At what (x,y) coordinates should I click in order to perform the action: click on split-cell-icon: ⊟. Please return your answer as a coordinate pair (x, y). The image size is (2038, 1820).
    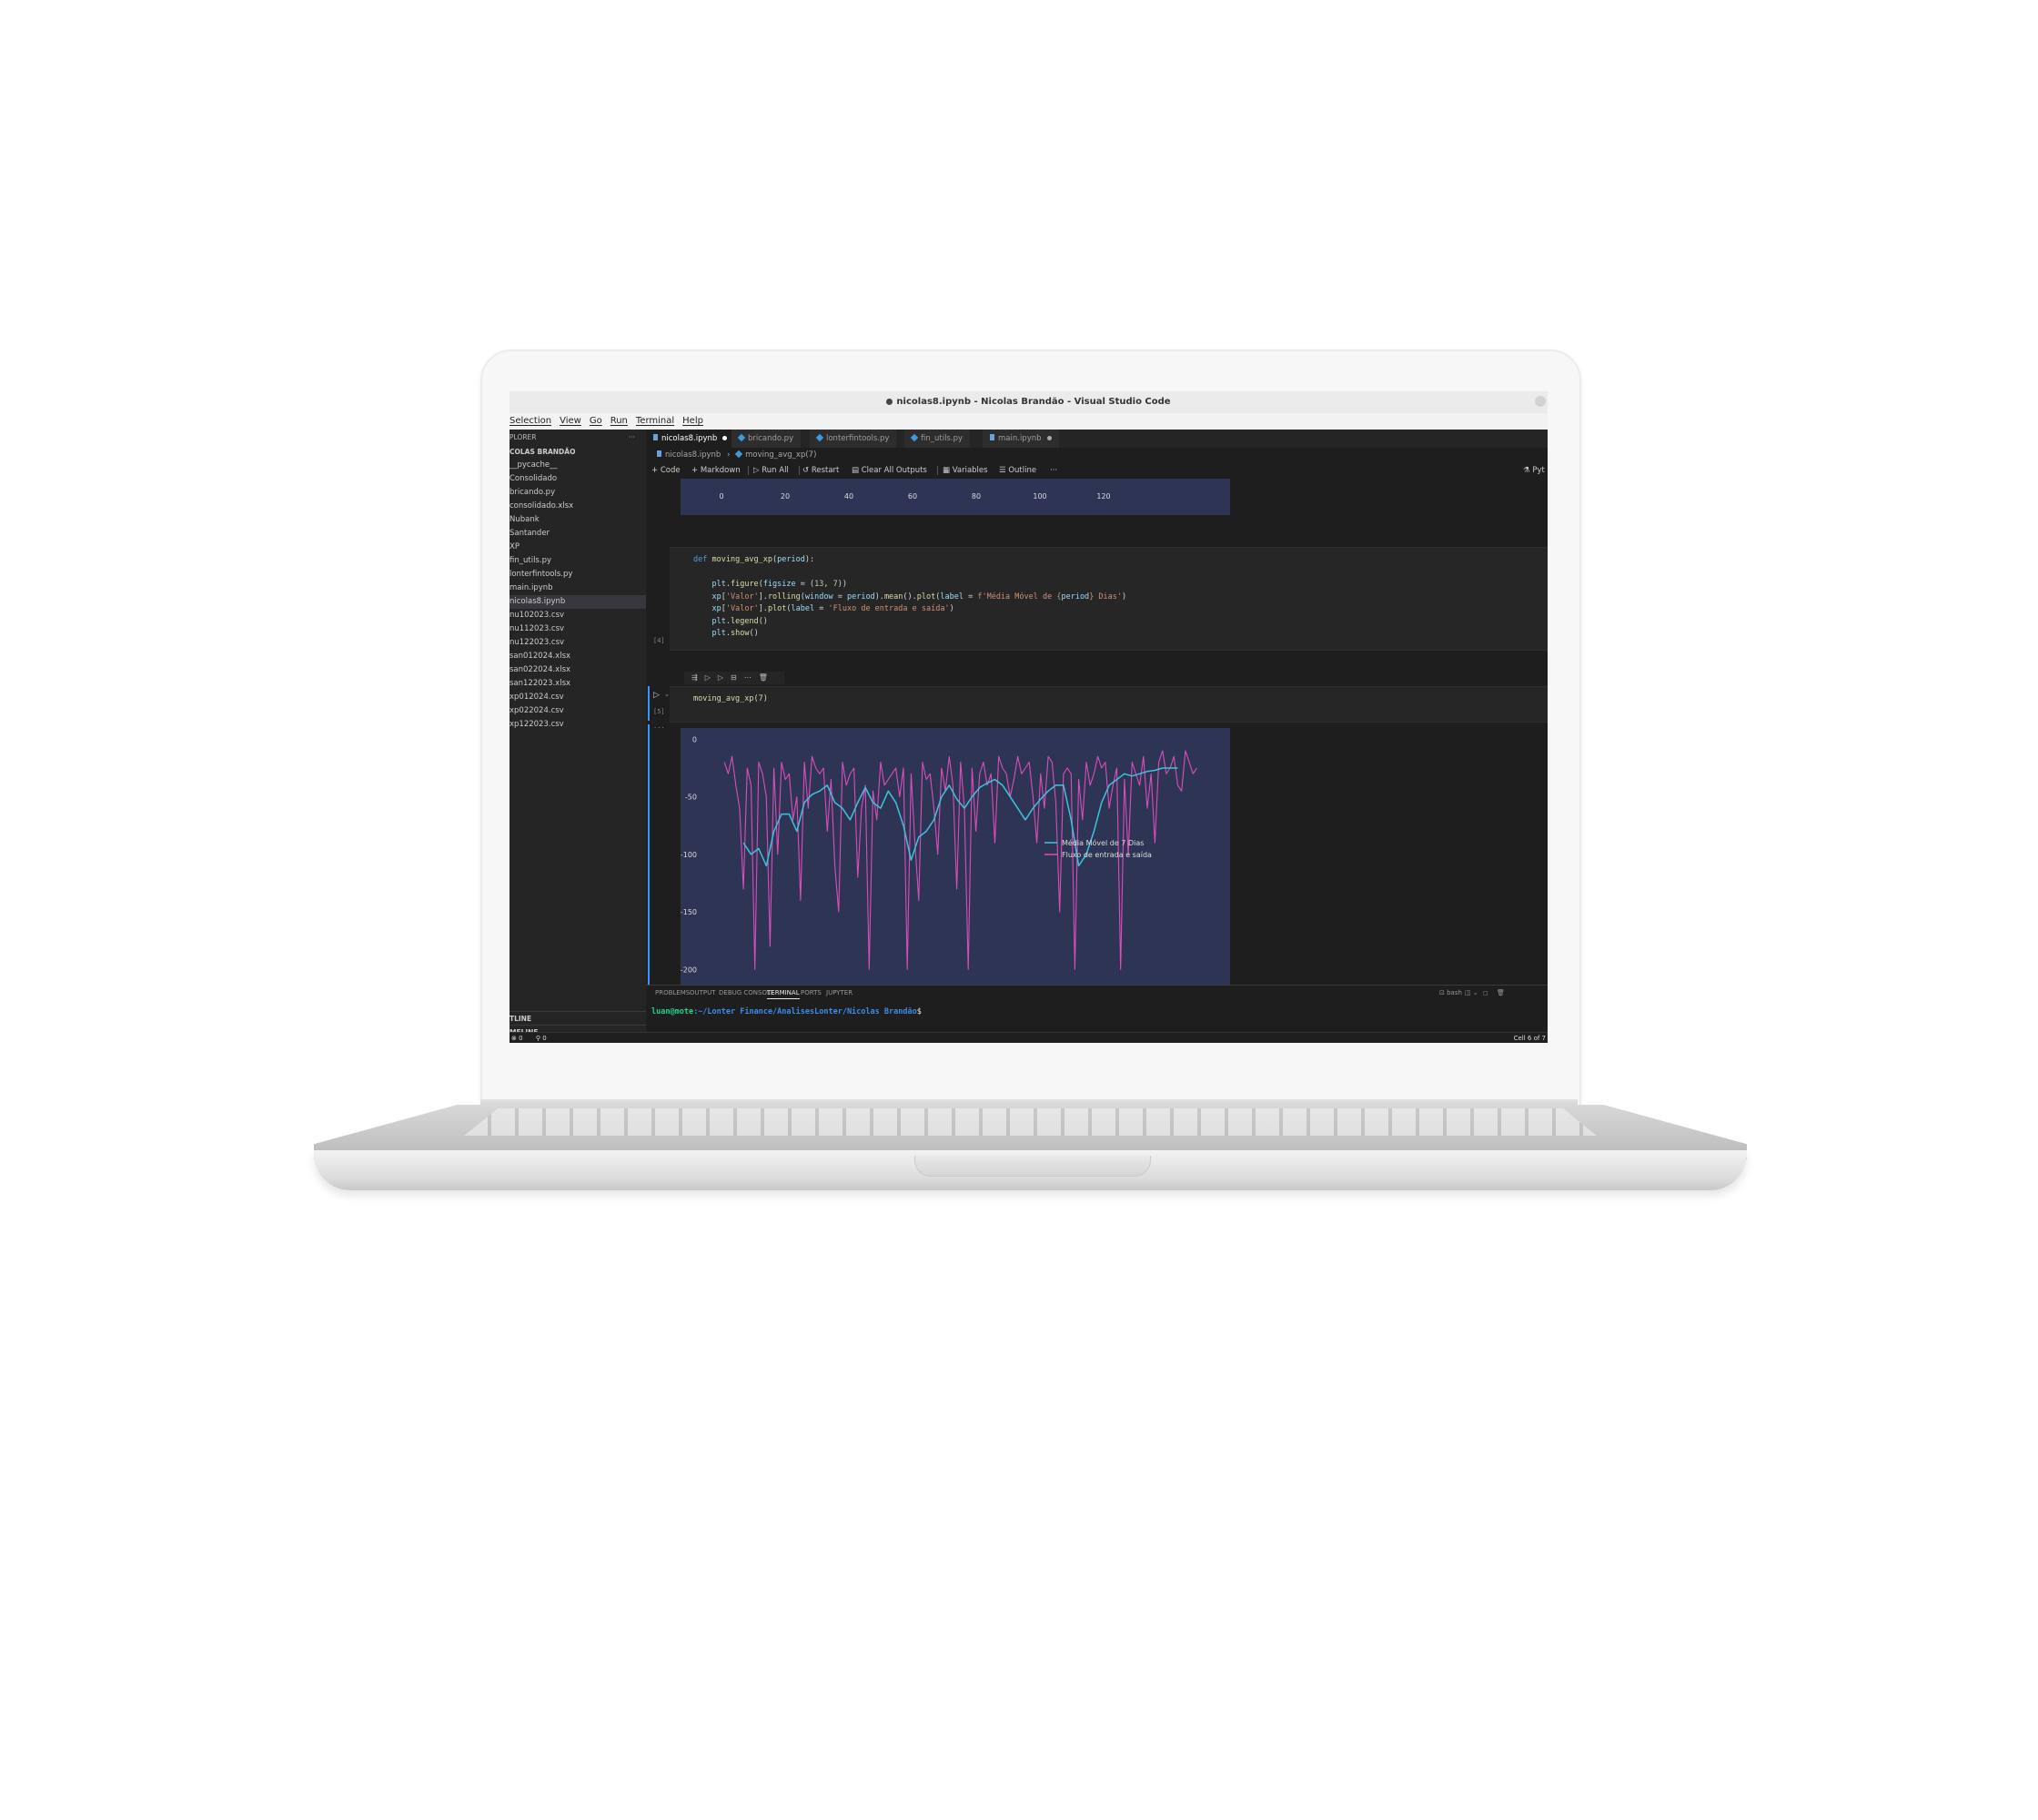
    Looking at the image, I should click on (734, 677).